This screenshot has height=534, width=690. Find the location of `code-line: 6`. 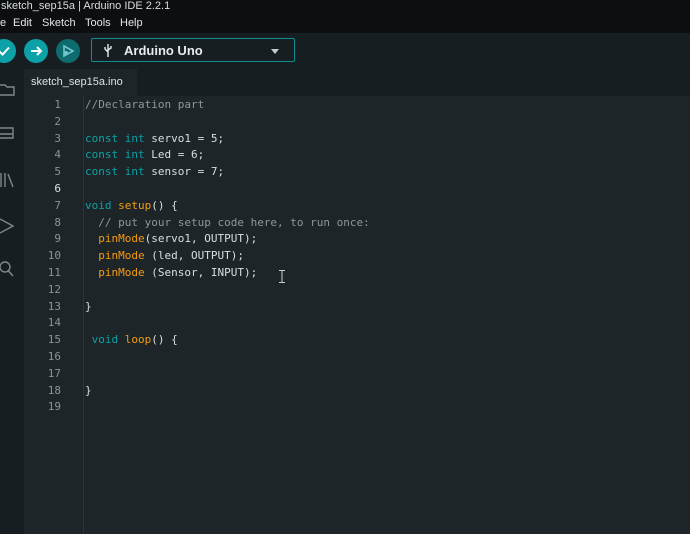

code-line: 6 is located at coordinates (357, 188).